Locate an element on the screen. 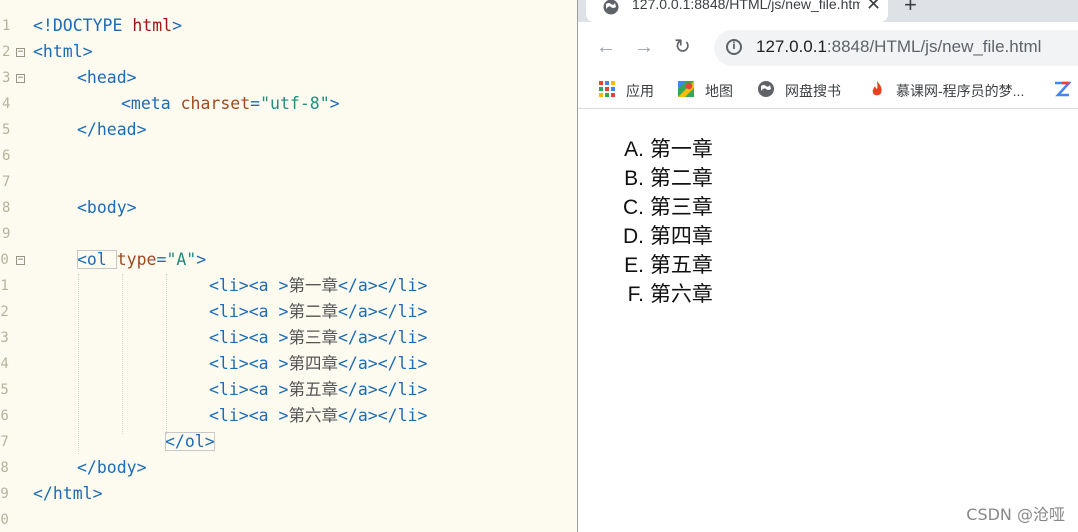 The height and width of the screenshot is (532, 1078). code-line-18: </body> is located at coordinates (112, 467).